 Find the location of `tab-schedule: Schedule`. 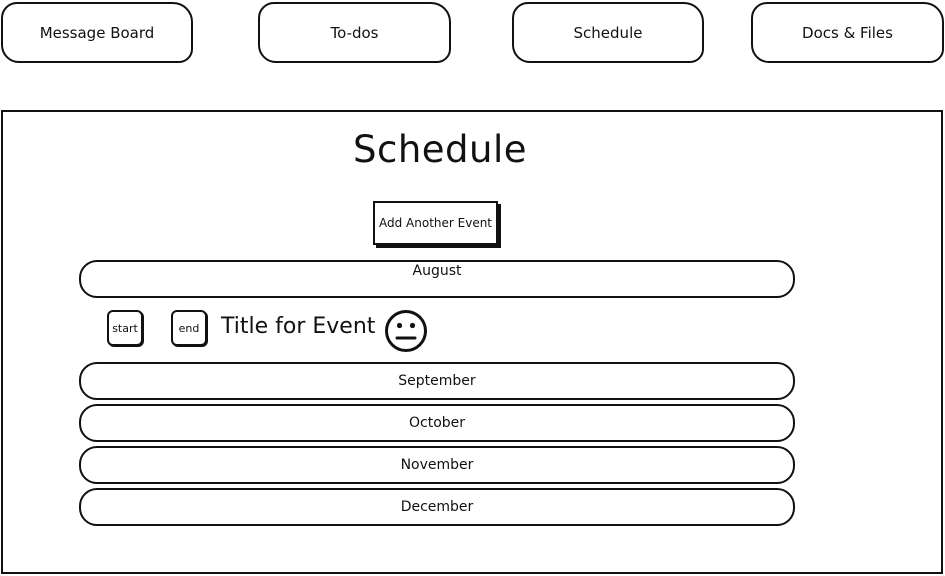

tab-schedule: Schedule is located at coordinates (608, 32).